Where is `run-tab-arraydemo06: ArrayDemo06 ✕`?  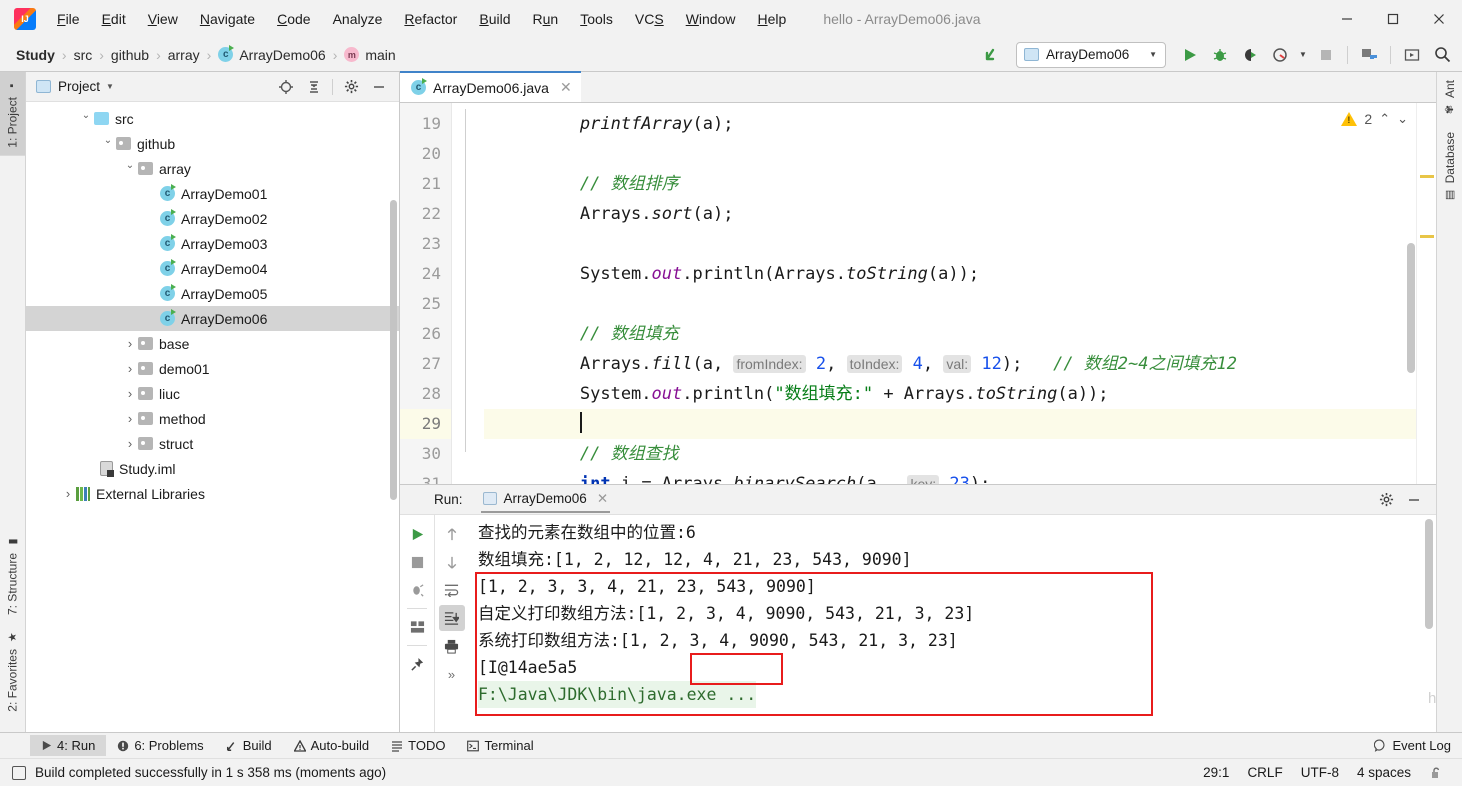 run-tab-arraydemo06: ArrayDemo06 ✕ is located at coordinates (545, 500).